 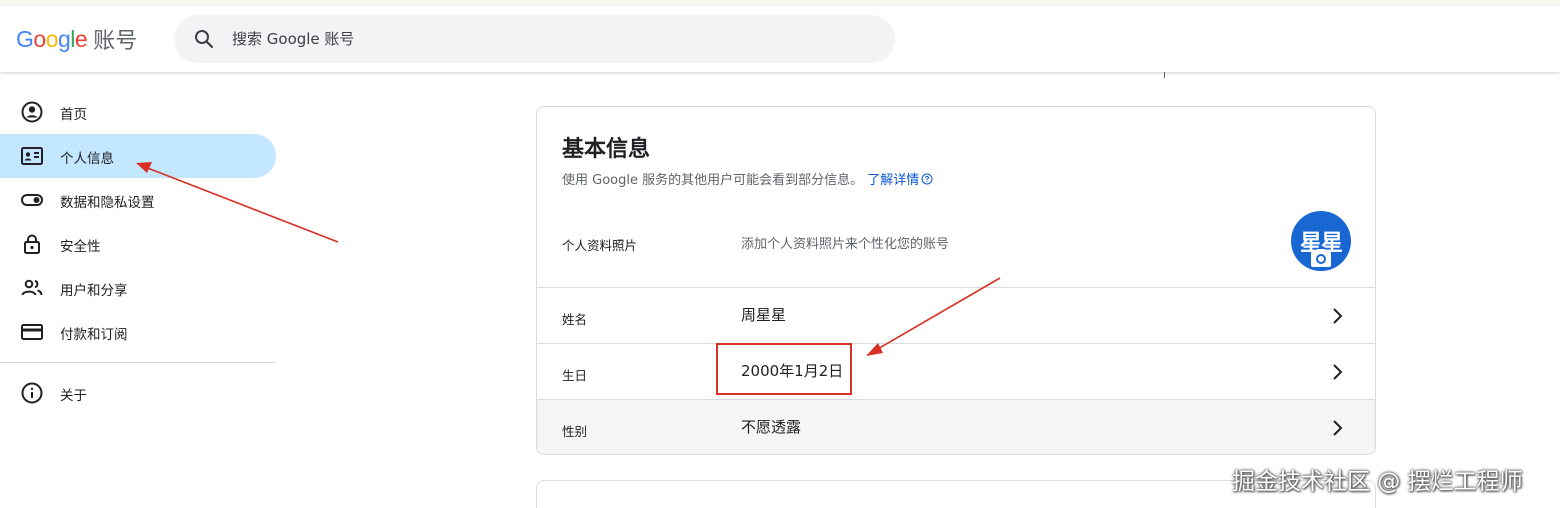 I want to click on product-name: 账号, so click(x=115, y=41).